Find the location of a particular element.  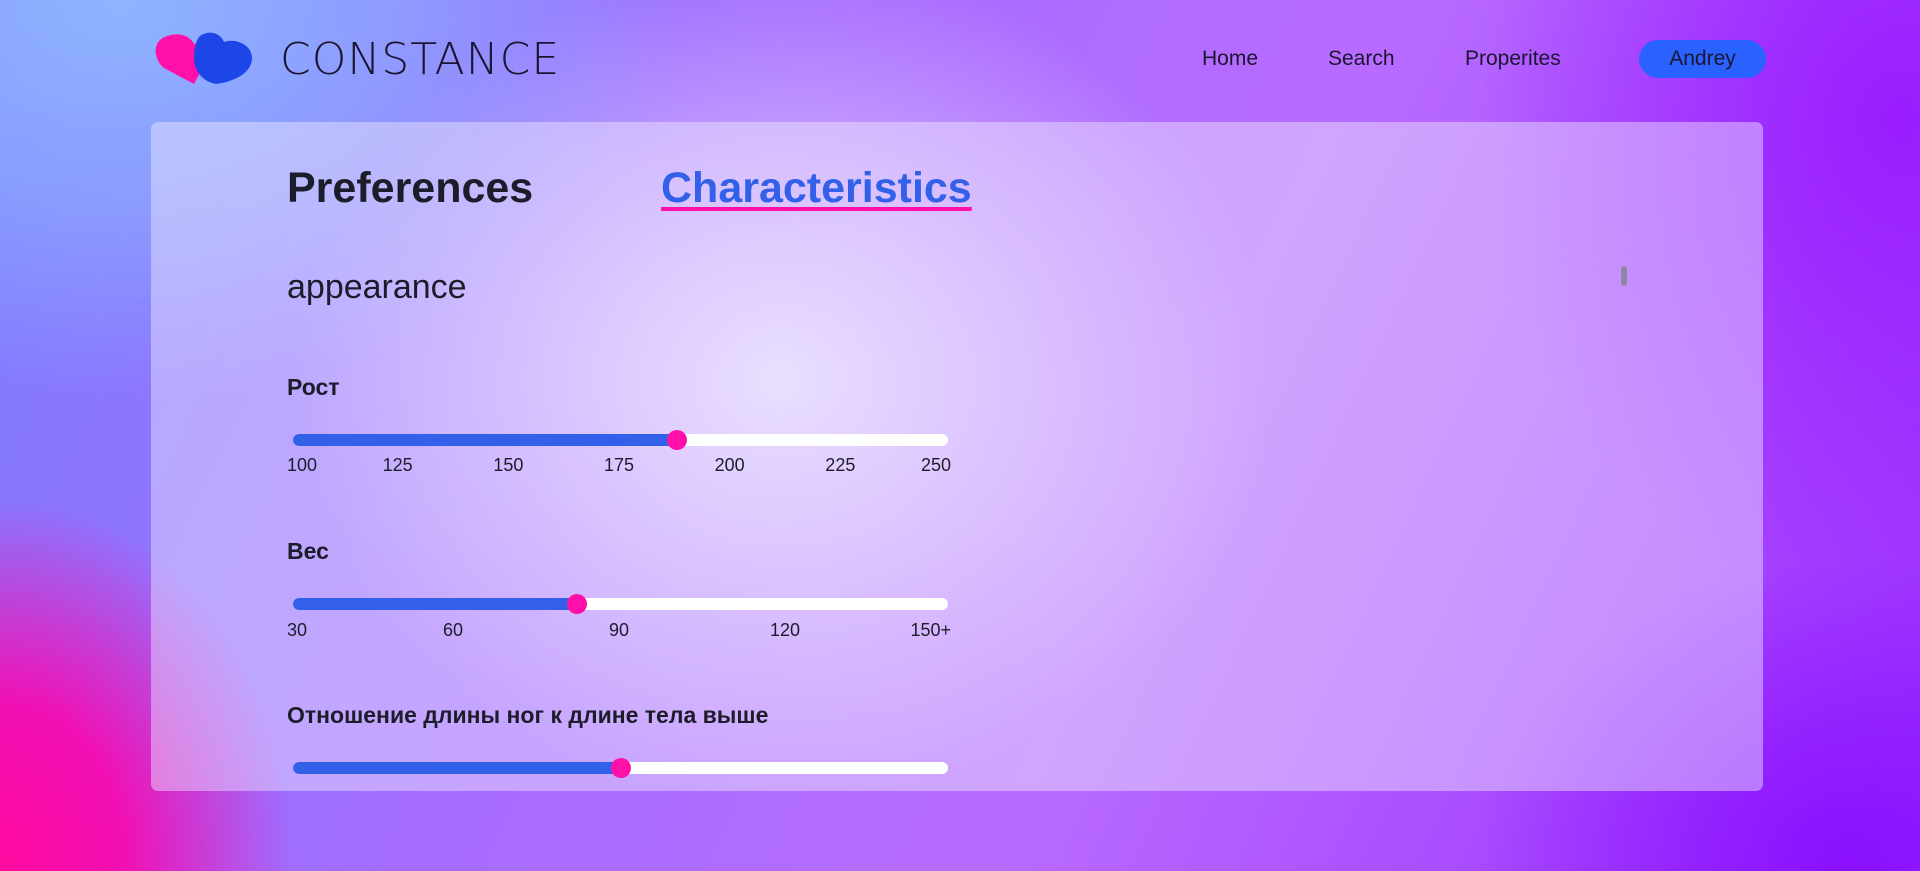

brand-name: CONSTANCE is located at coordinates (420, 59).